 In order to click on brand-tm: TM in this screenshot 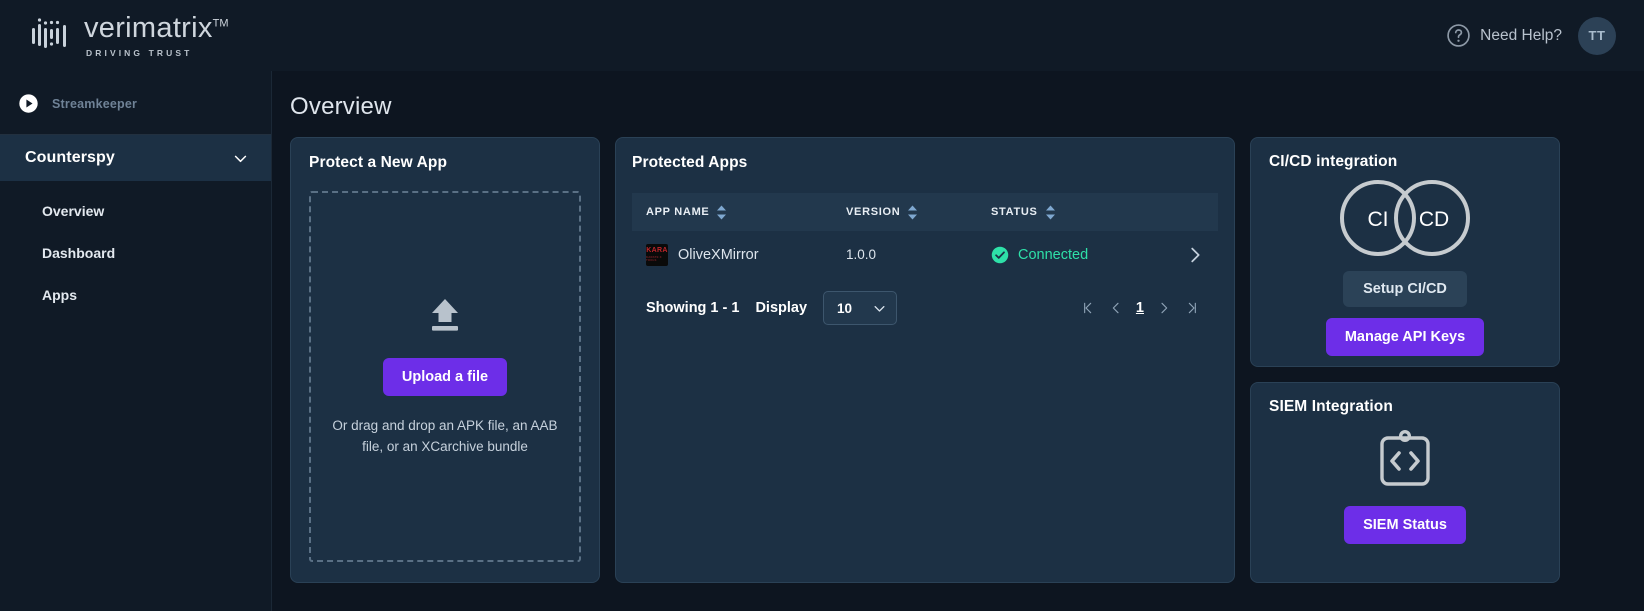, I will do `click(220, 22)`.